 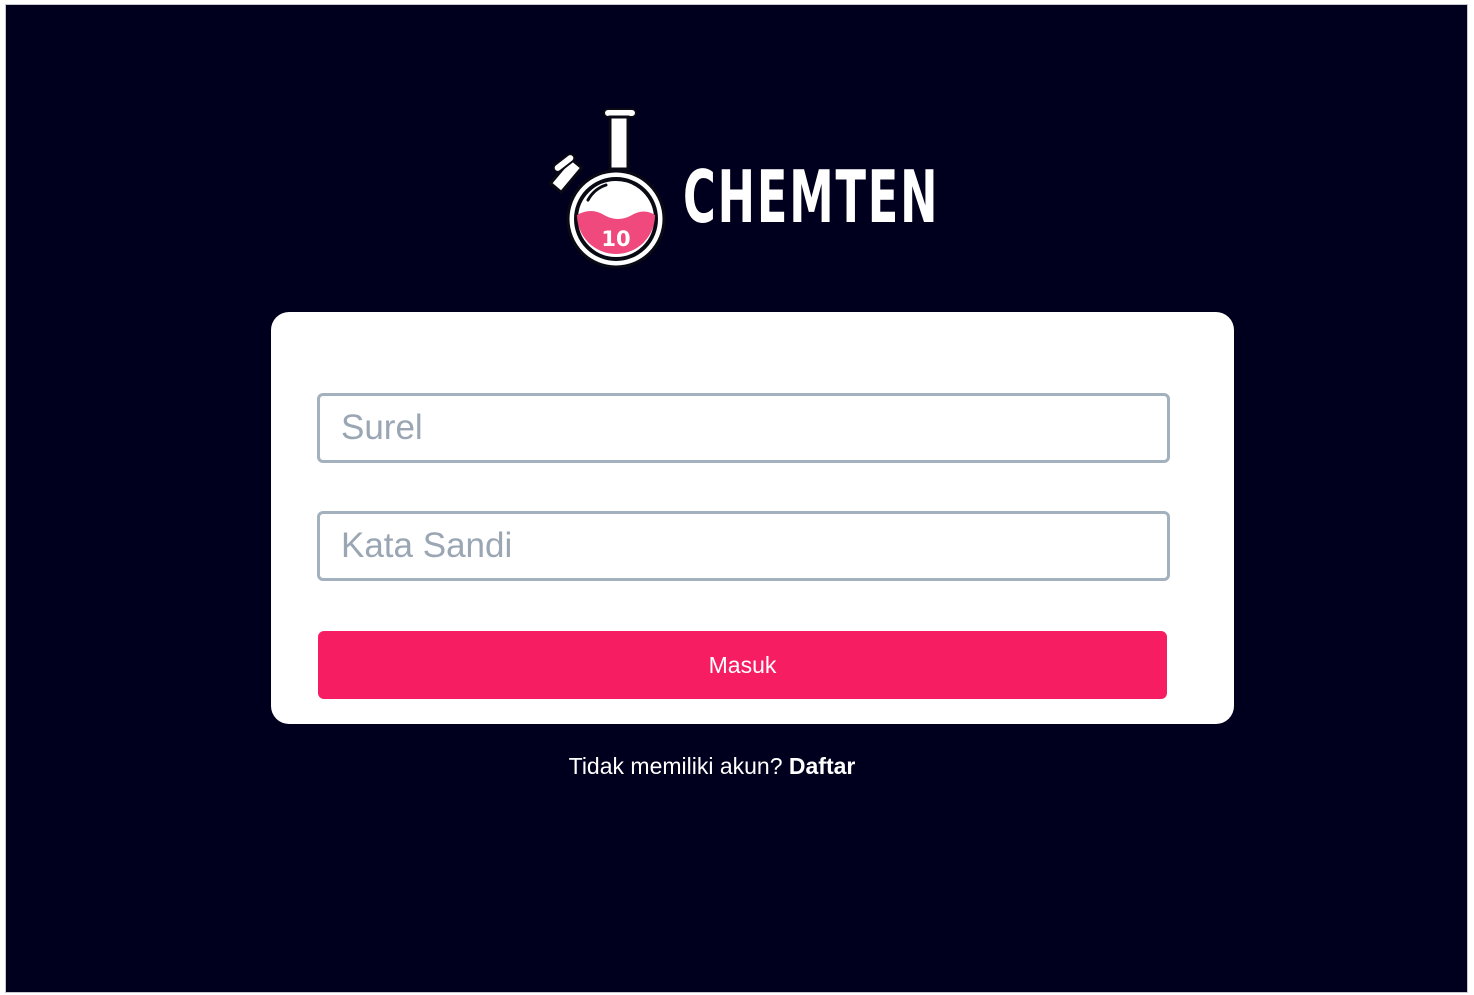 What do you see at coordinates (742, 665) in the screenshot?
I see `login-button: Masuk` at bounding box center [742, 665].